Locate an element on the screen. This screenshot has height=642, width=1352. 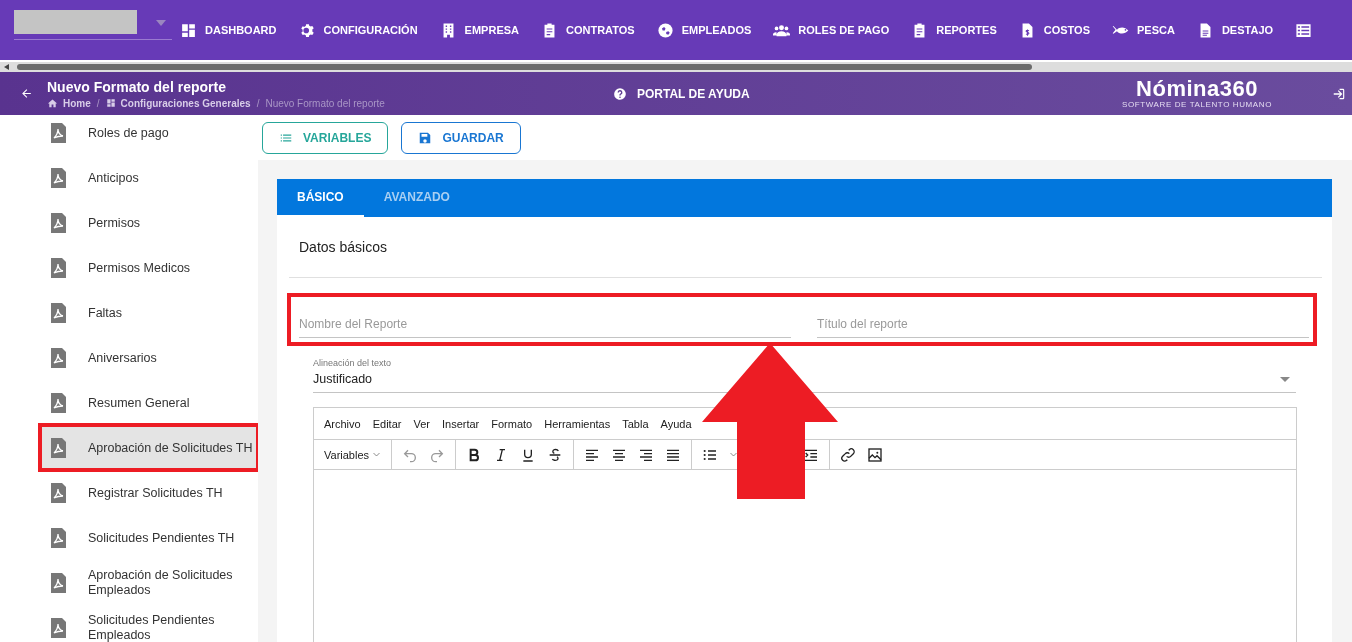
select-label: Alineación del texto is located at coordinates (352, 363).